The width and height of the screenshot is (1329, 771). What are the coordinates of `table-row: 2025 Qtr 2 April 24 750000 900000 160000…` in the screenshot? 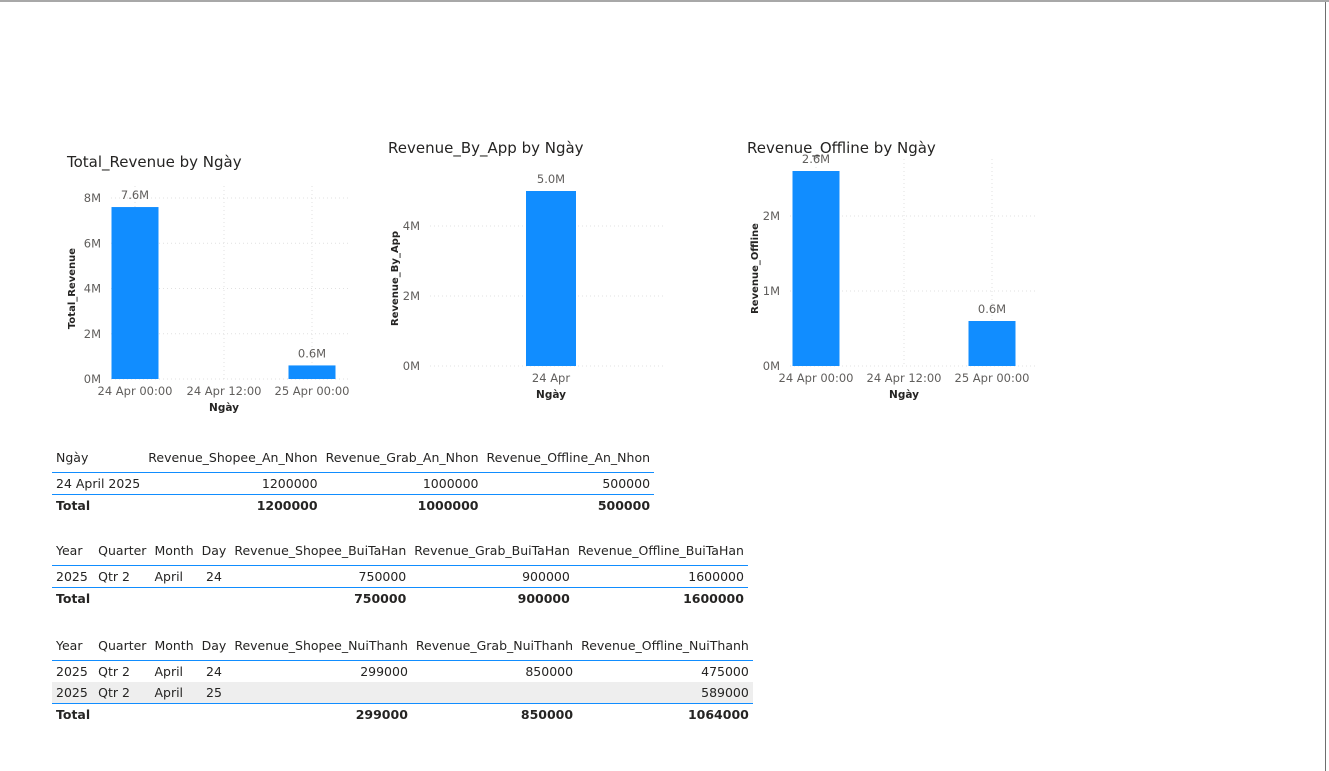 It's located at (400, 577).